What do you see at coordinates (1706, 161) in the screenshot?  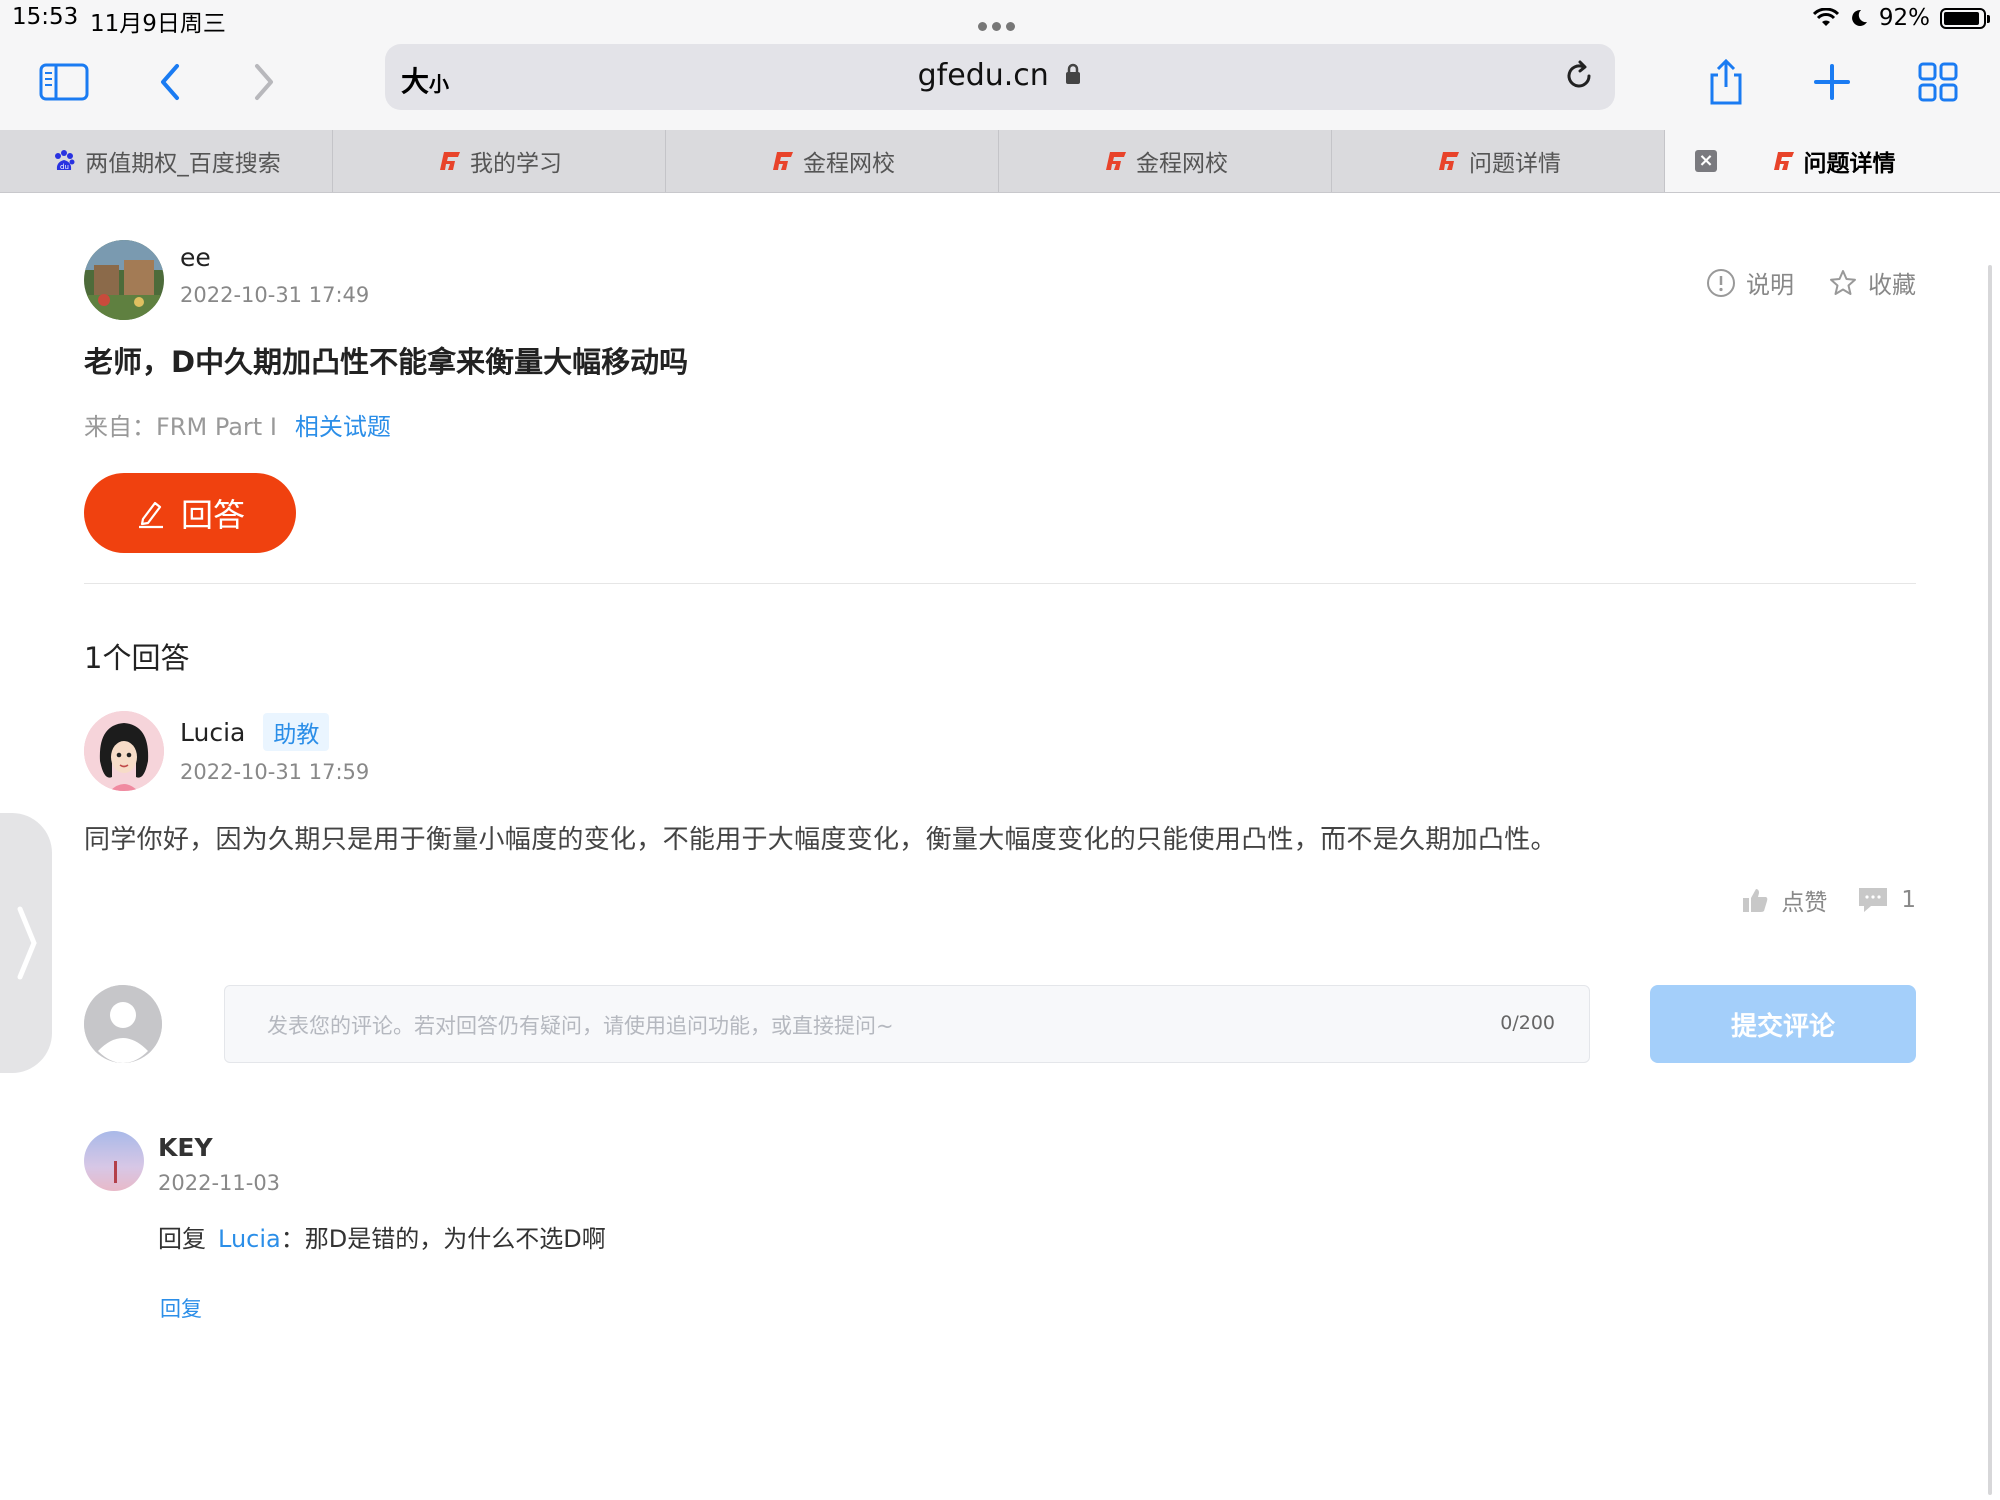 I see `close-tab-icon: ×` at bounding box center [1706, 161].